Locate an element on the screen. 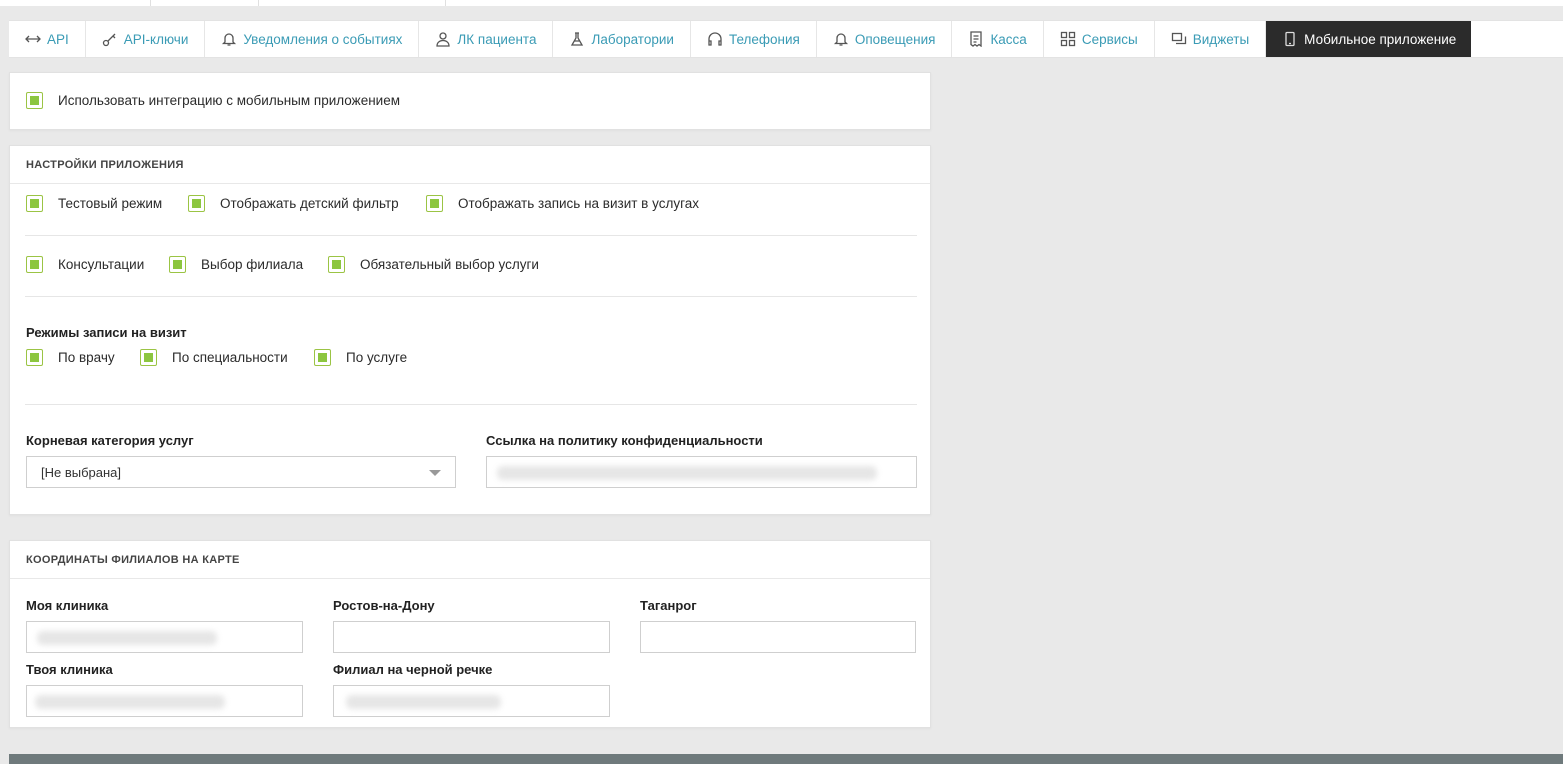  branch-label: Филиал на черной речке is located at coordinates (413, 669).